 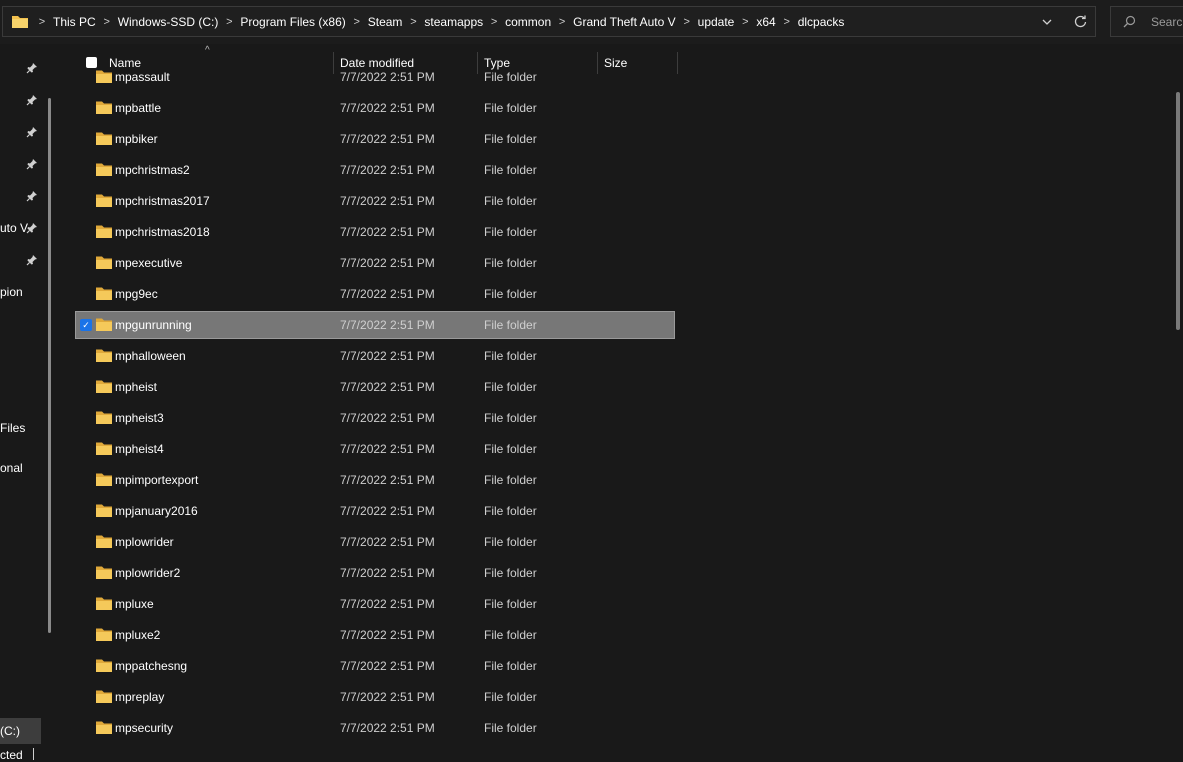 I want to click on table-row: mpreplay 7/7/2022 2:51 PM File folder, so click(x=375, y=697).